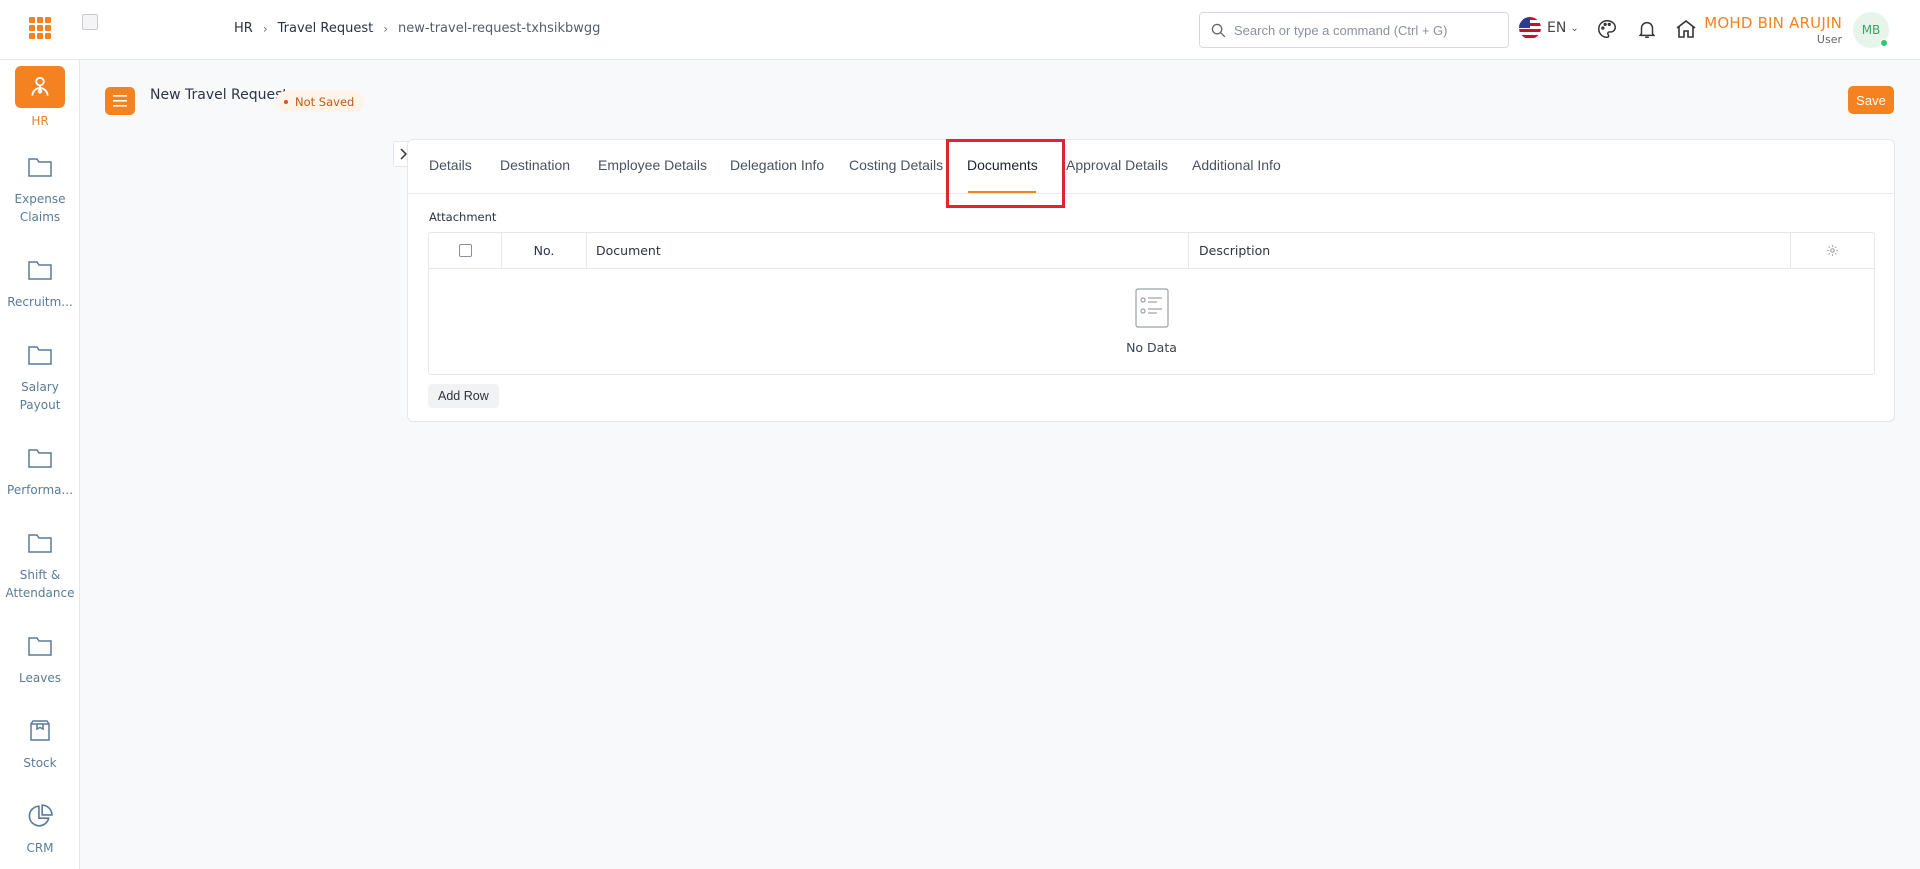 Image resolution: width=1920 pixels, height=869 pixels. I want to click on status-dot, so click(286, 101).